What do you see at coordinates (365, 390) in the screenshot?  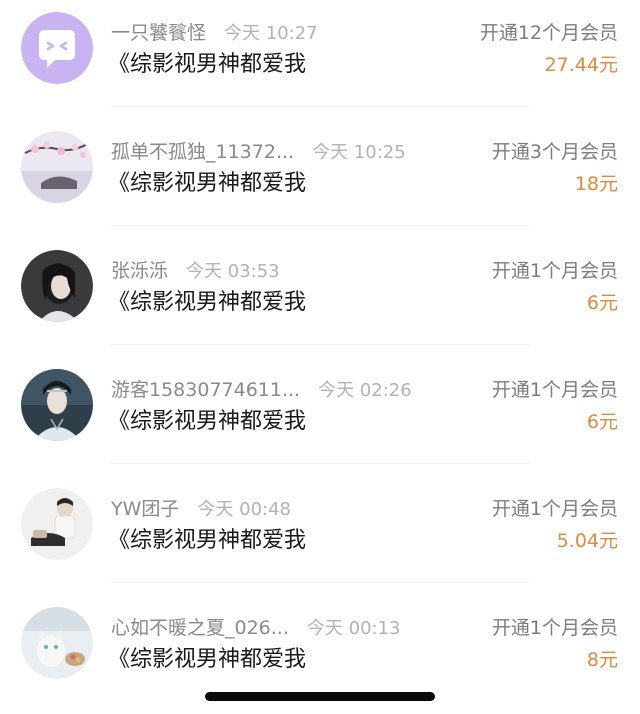 I see `timestamp: 今天 02:26` at bounding box center [365, 390].